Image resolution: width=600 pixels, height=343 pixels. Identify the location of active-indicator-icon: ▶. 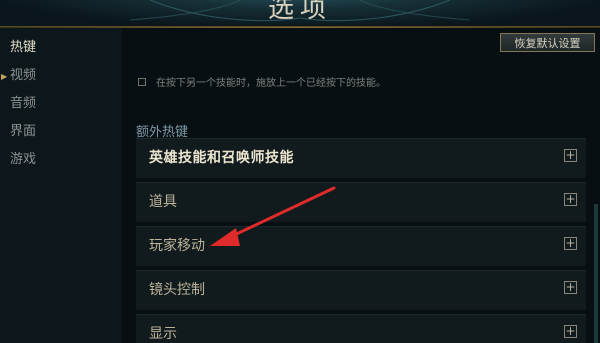
(4, 76).